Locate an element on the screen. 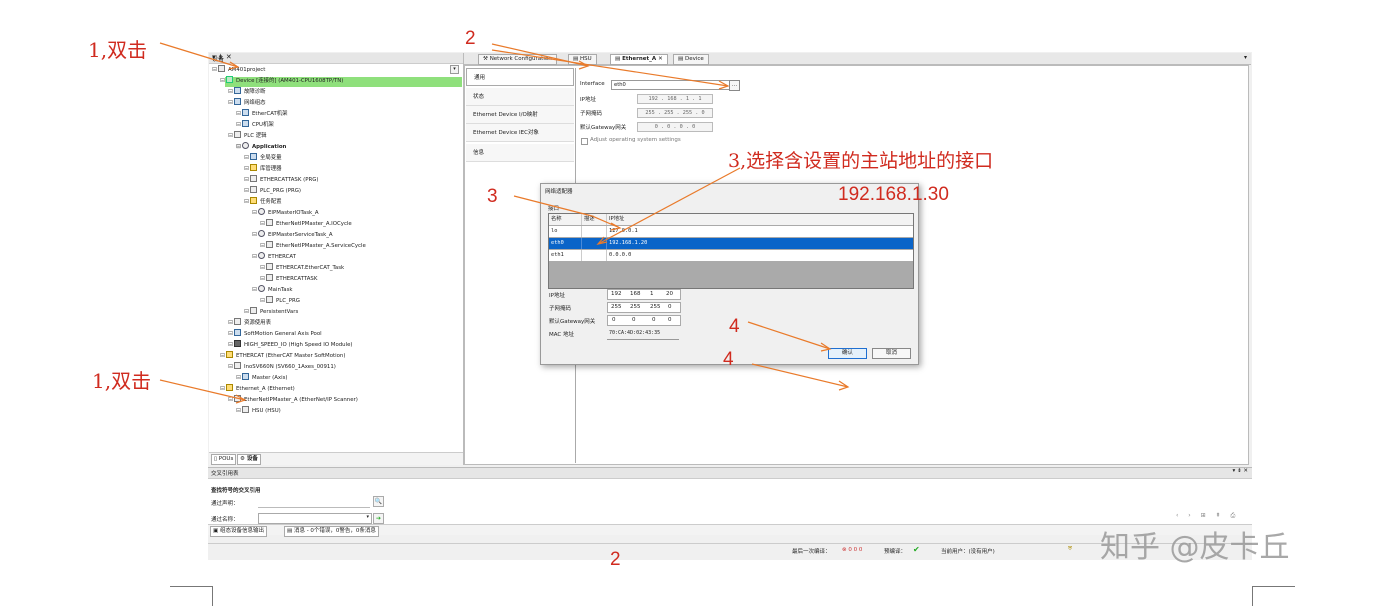 The image size is (1394, 606). name-combobox: ▾ is located at coordinates (315, 518).